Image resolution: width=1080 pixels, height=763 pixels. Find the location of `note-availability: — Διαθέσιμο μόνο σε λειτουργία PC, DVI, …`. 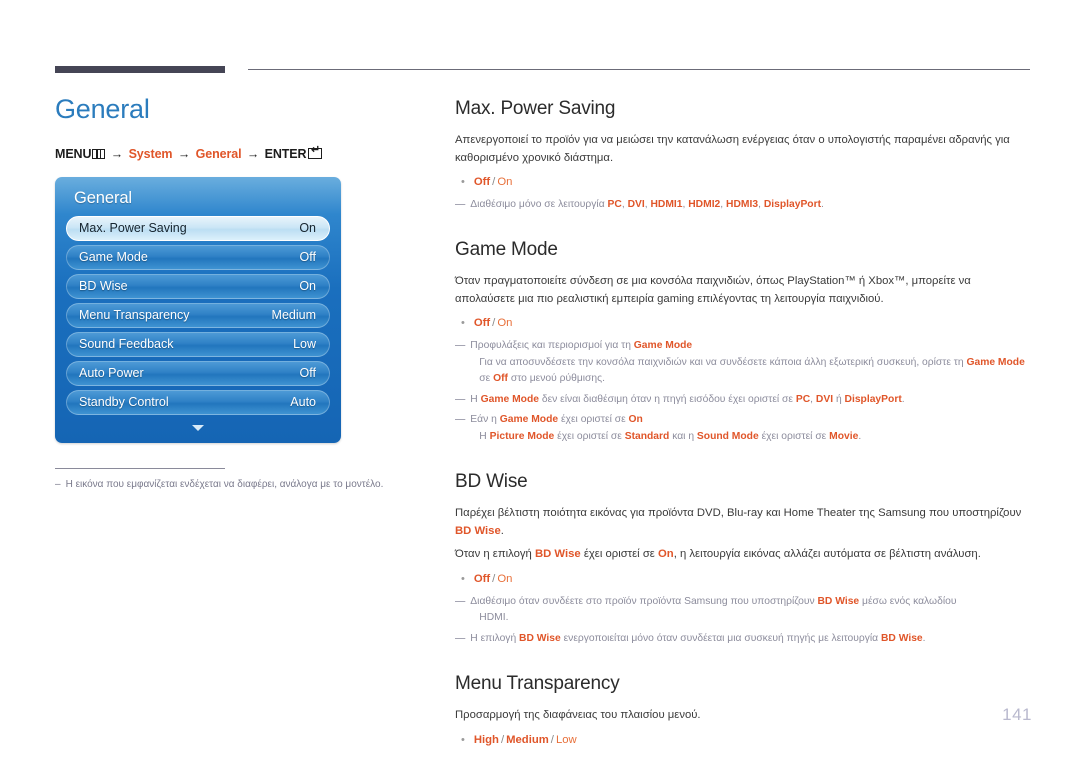

note-availability: — Διαθέσιμο μόνο σε λειτουργία PC, DVI, … is located at coordinates (744, 205).